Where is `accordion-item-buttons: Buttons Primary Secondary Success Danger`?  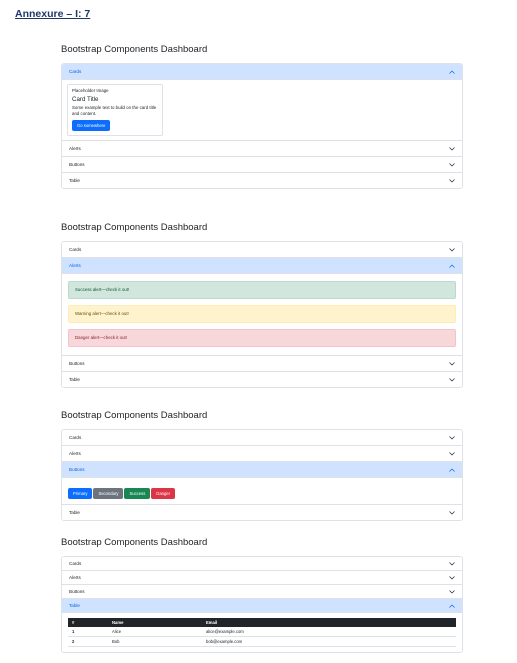 accordion-item-buttons: Buttons Primary Secondary Success Danger is located at coordinates (262, 482).